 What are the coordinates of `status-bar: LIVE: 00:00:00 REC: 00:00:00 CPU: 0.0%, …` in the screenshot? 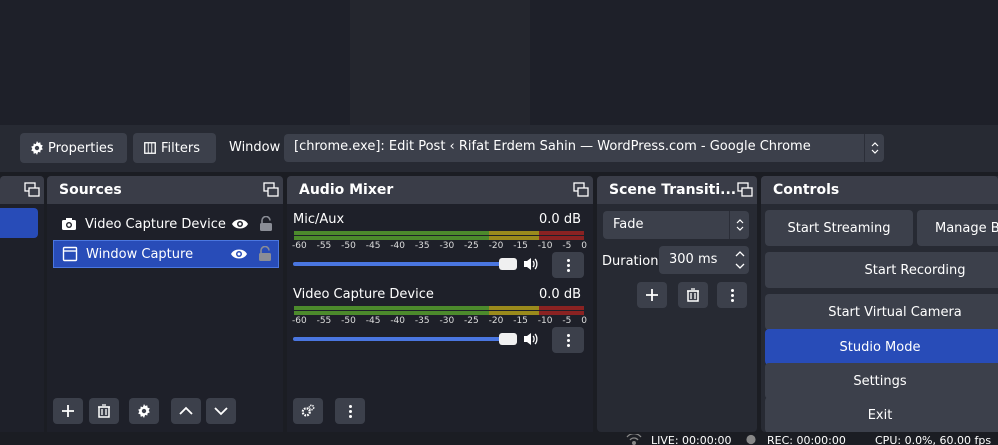 It's located at (499, 438).